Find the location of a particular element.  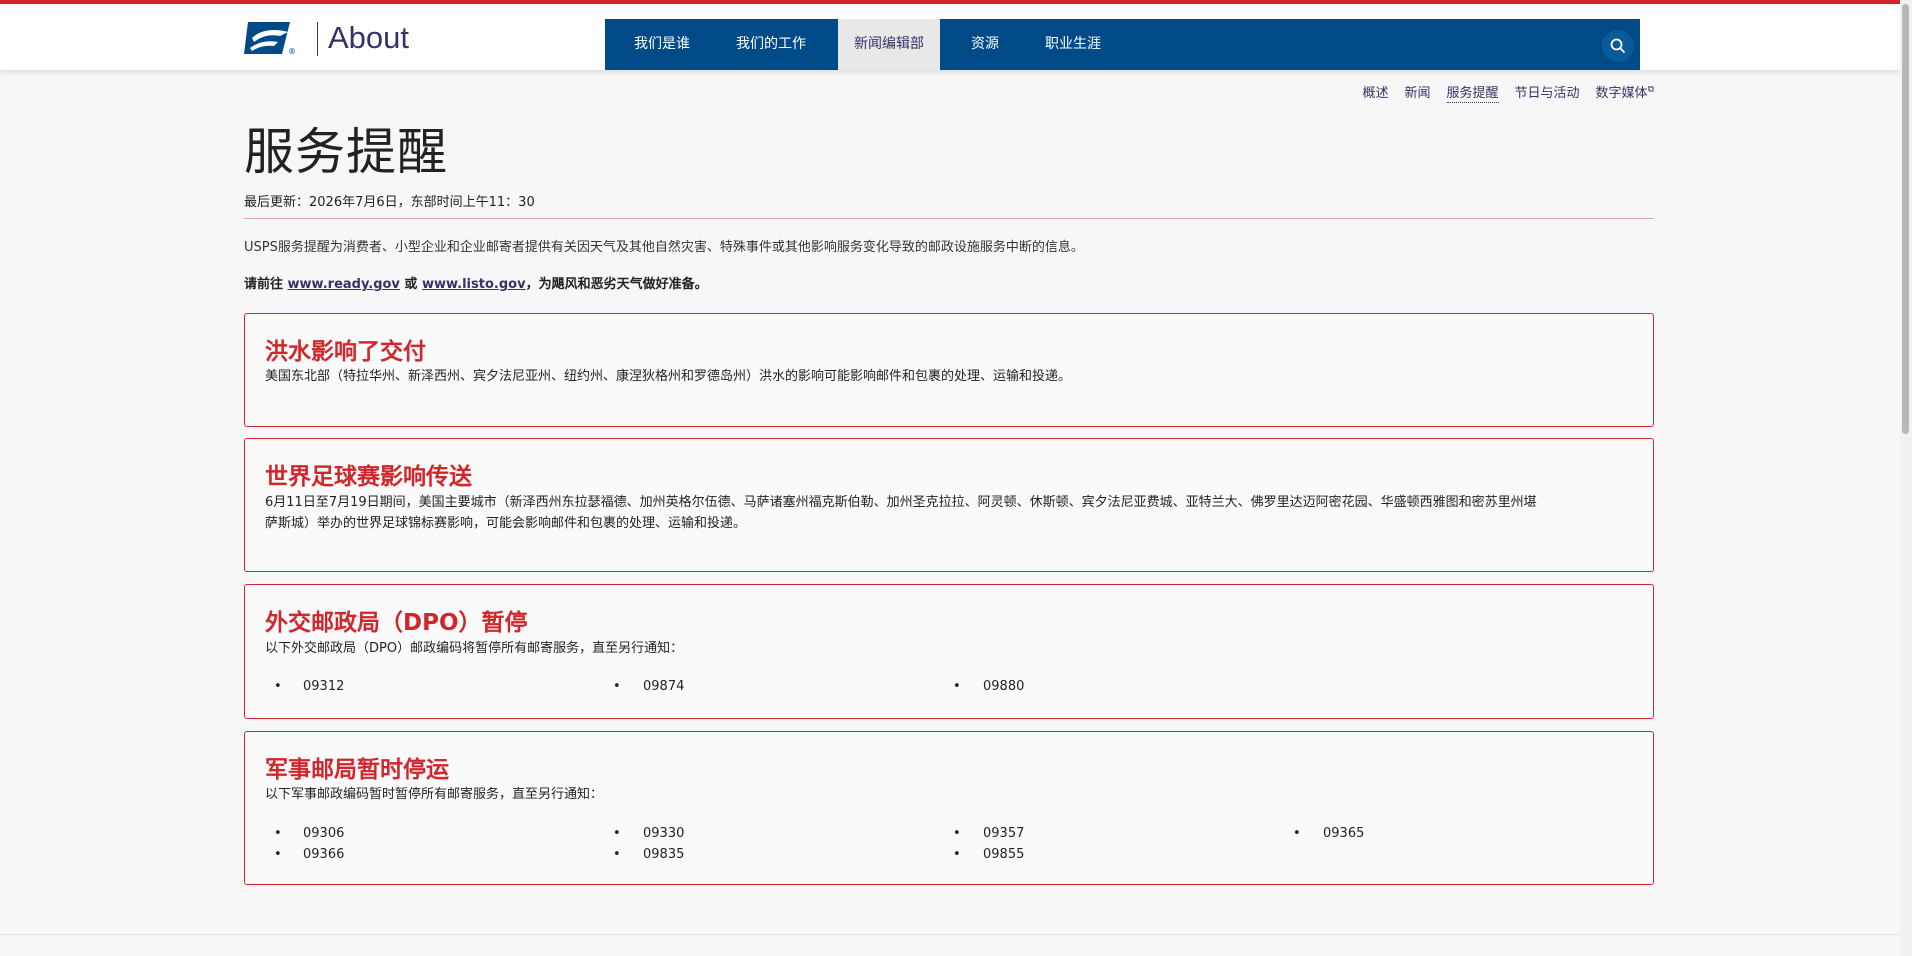

usps-eagle-logo: ® is located at coordinates (270, 38).